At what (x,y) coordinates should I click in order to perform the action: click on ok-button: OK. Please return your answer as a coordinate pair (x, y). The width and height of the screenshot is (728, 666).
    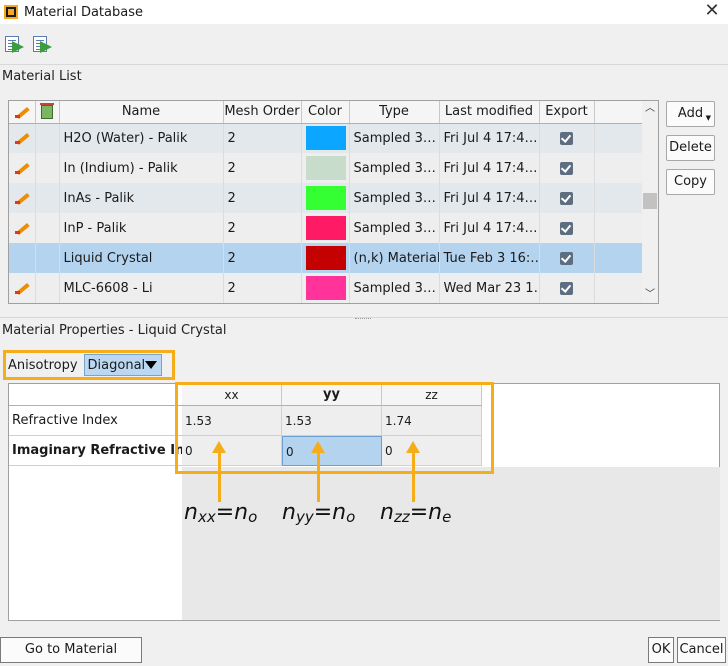
    Looking at the image, I should click on (661, 650).